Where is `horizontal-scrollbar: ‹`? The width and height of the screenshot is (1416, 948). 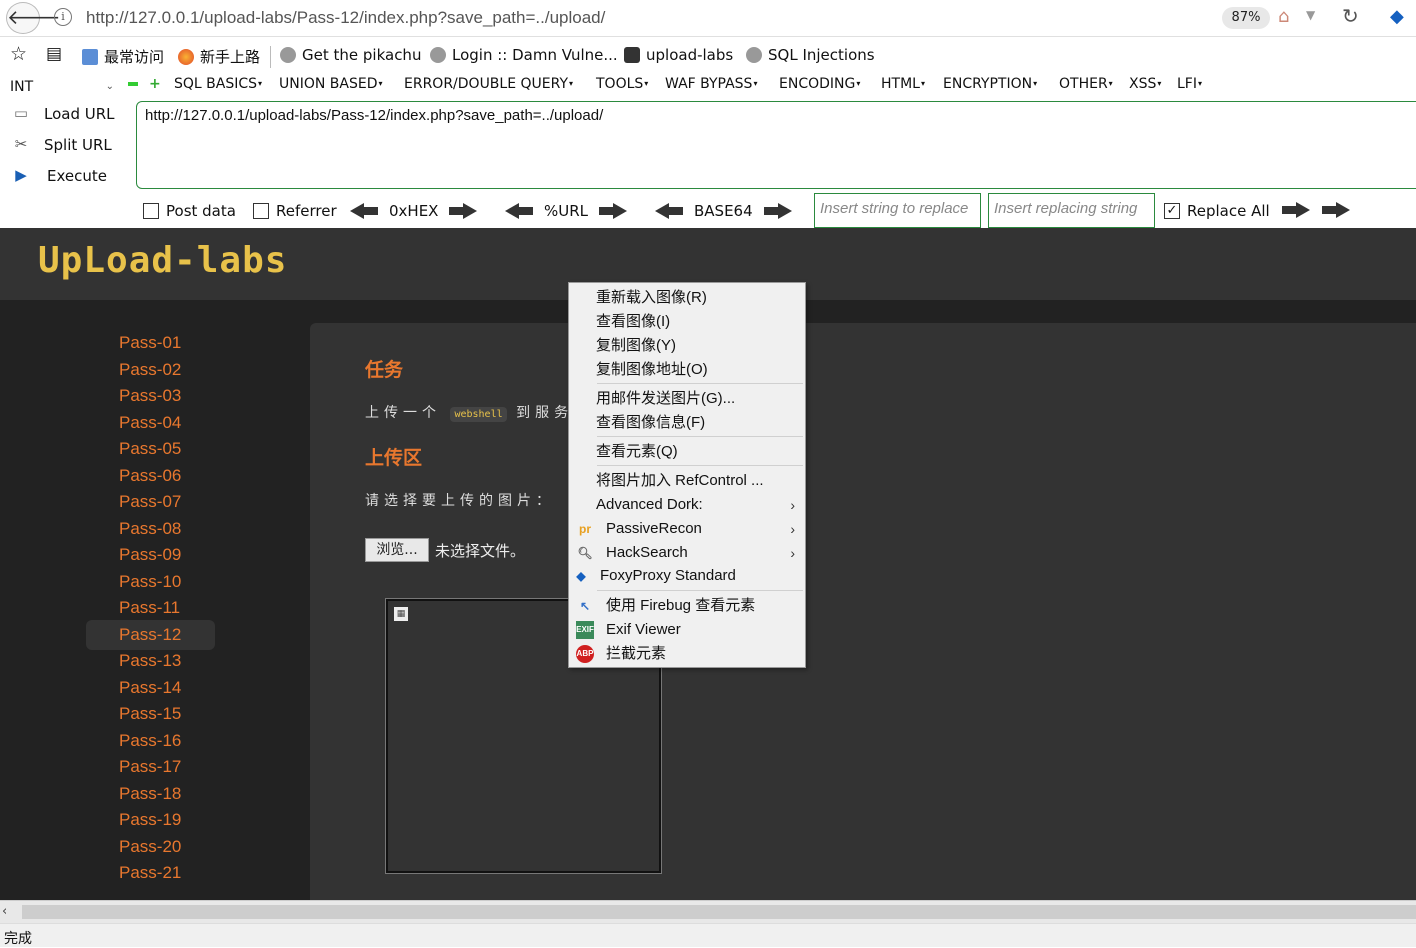 horizontal-scrollbar: ‹ is located at coordinates (708, 911).